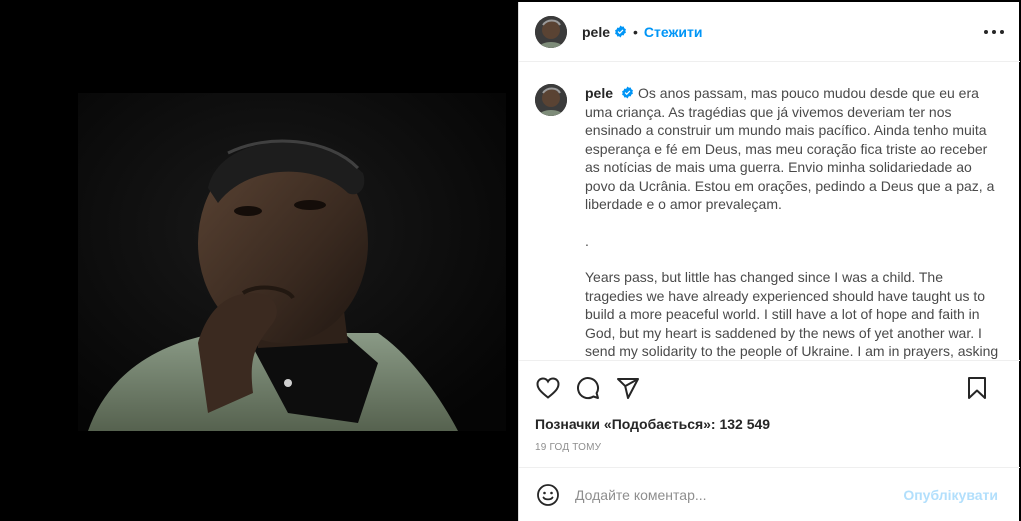  I want to click on post-comment-button: Опублікувати, so click(950, 495).